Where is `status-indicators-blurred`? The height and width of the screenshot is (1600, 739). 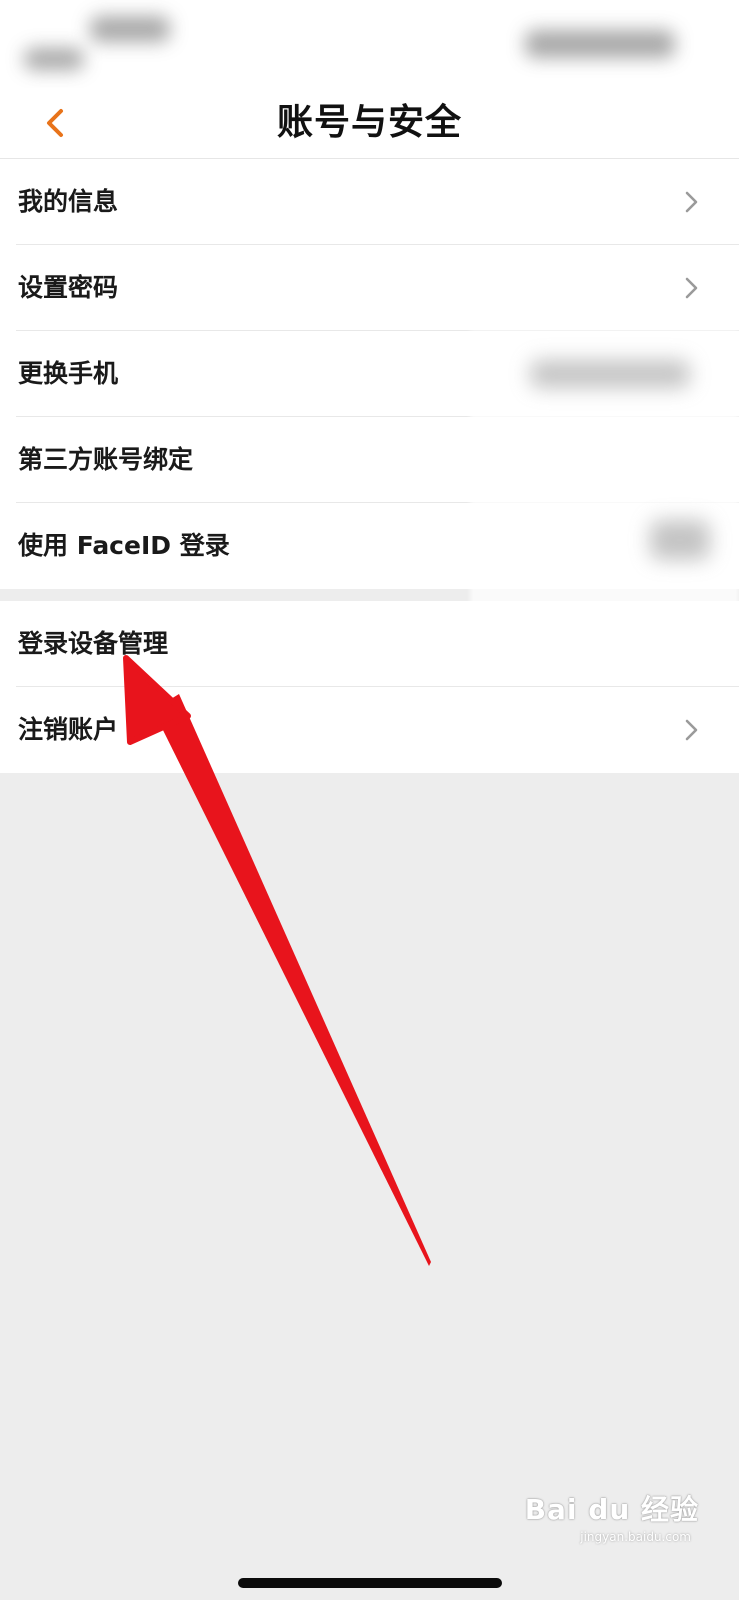
status-indicators-blurred is located at coordinates (600, 44).